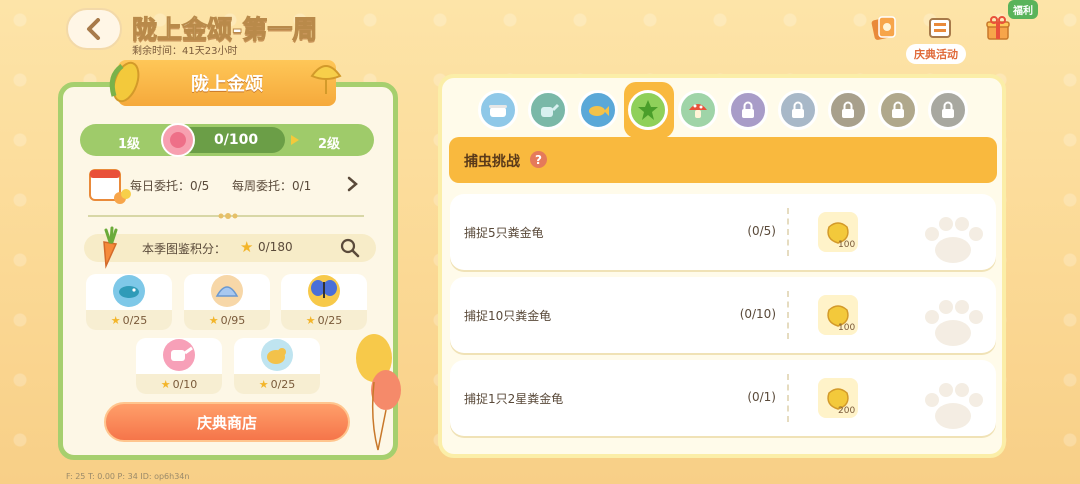 The width and height of the screenshot is (1080, 484). What do you see at coordinates (227, 84) in the screenshot?
I see `ribbon-title: 陇上金颂` at bounding box center [227, 84].